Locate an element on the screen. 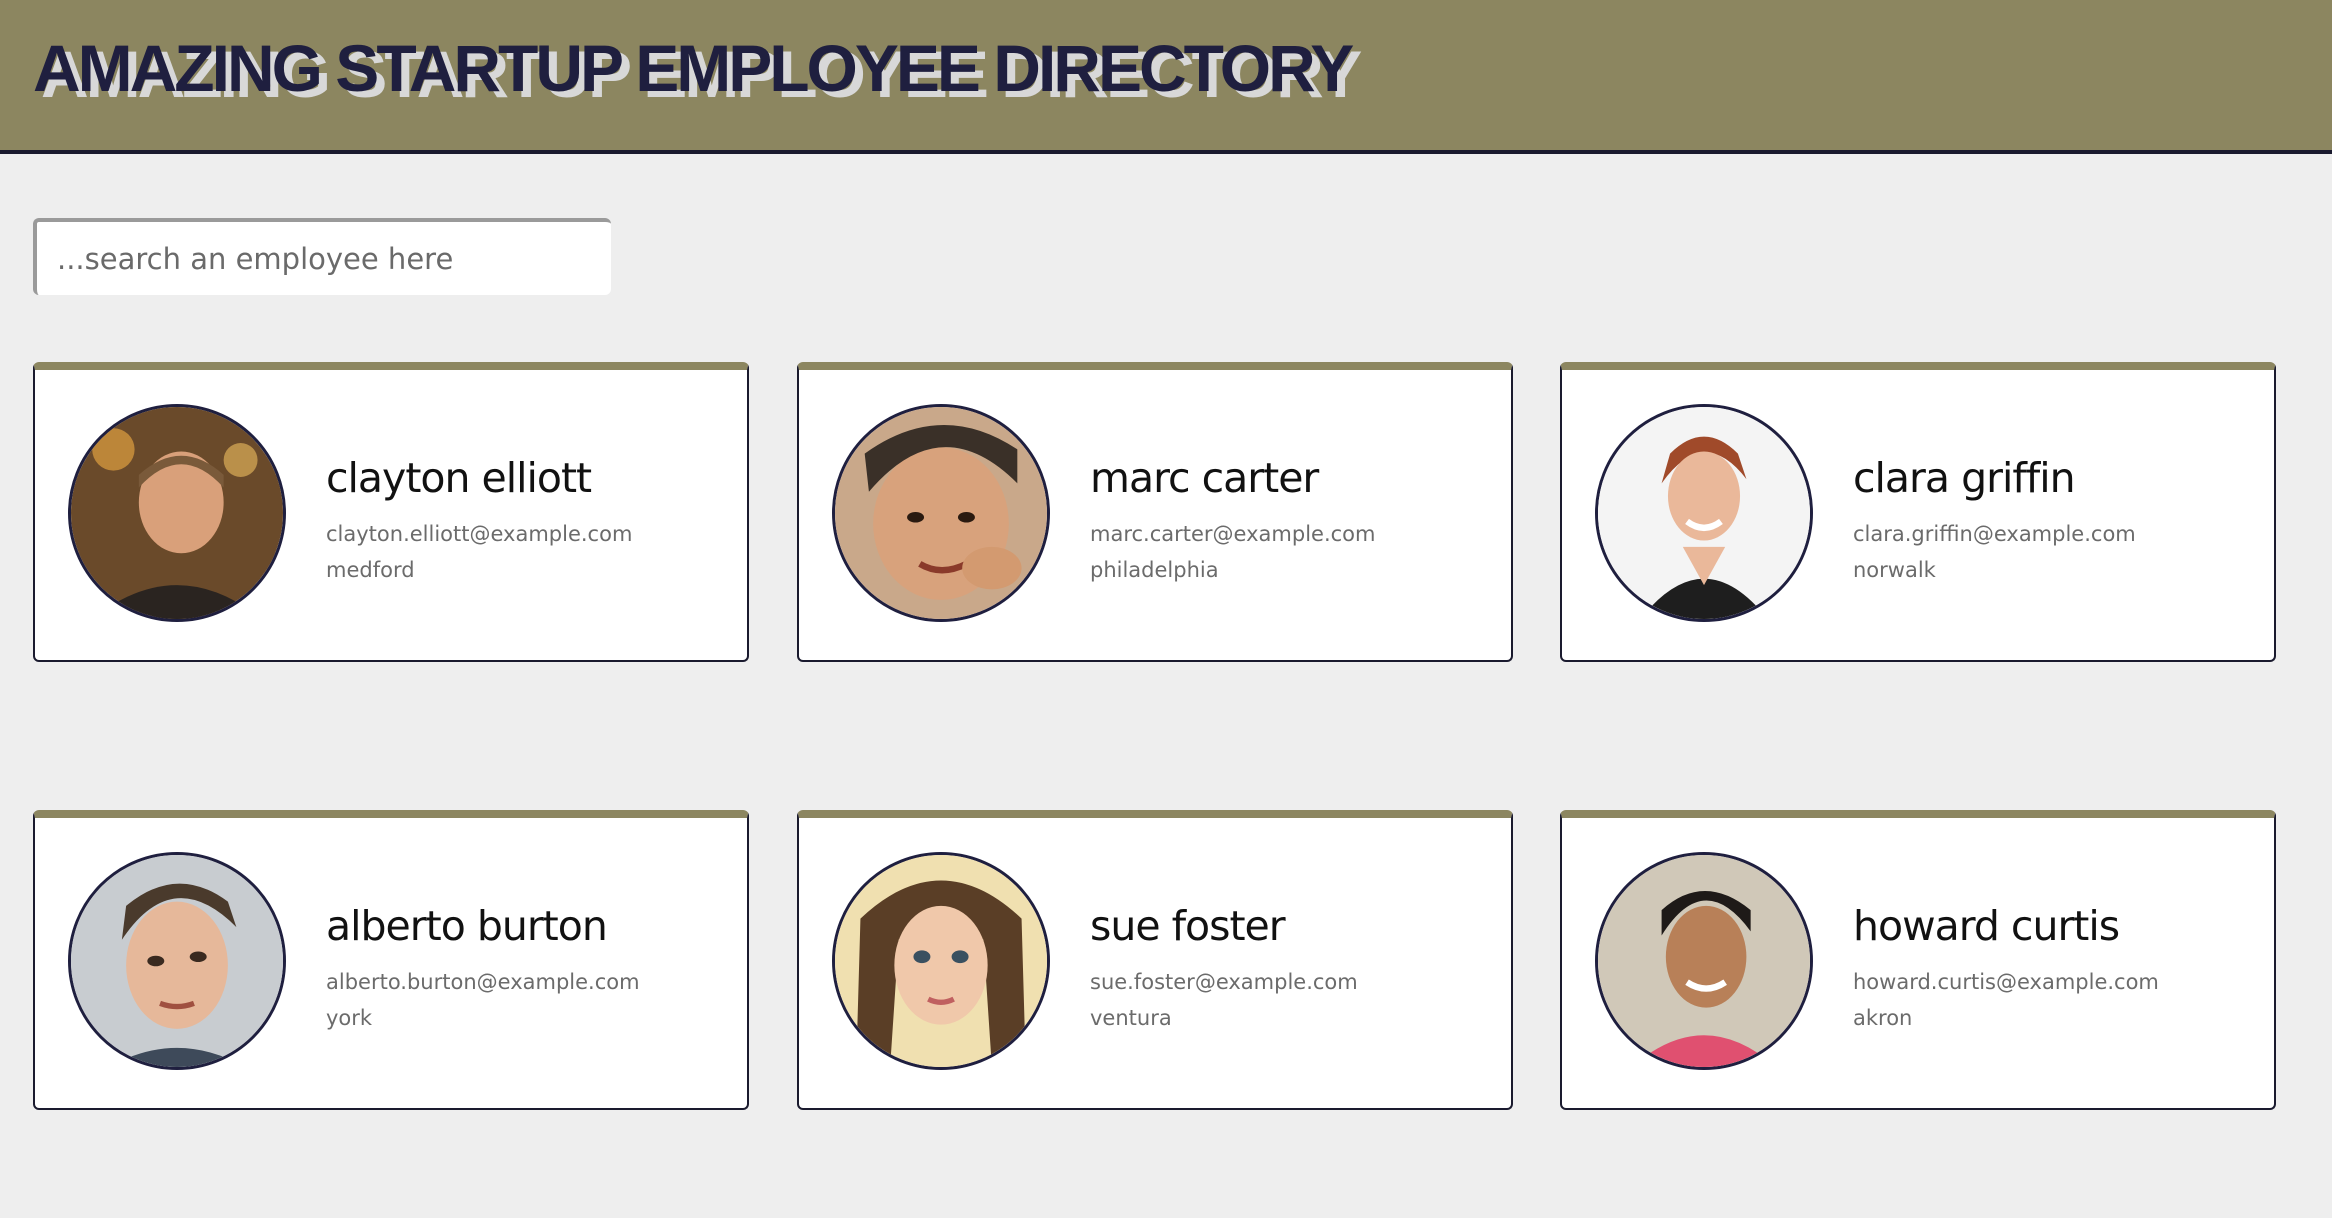  employee-city: norwalk is located at coordinates (1894, 570).